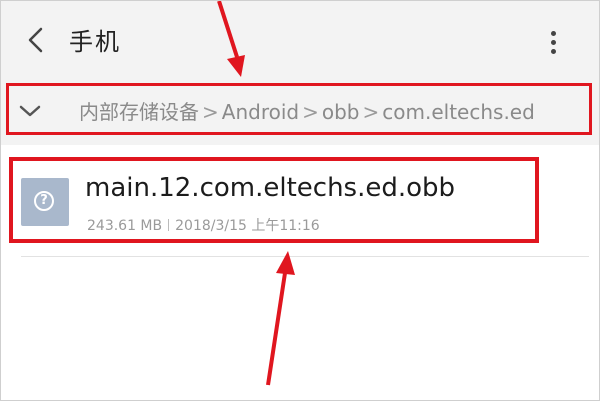 The height and width of the screenshot is (401, 600). Describe the element at coordinates (36, 40) in the screenshot. I see `back-chevron-icon` at that location.